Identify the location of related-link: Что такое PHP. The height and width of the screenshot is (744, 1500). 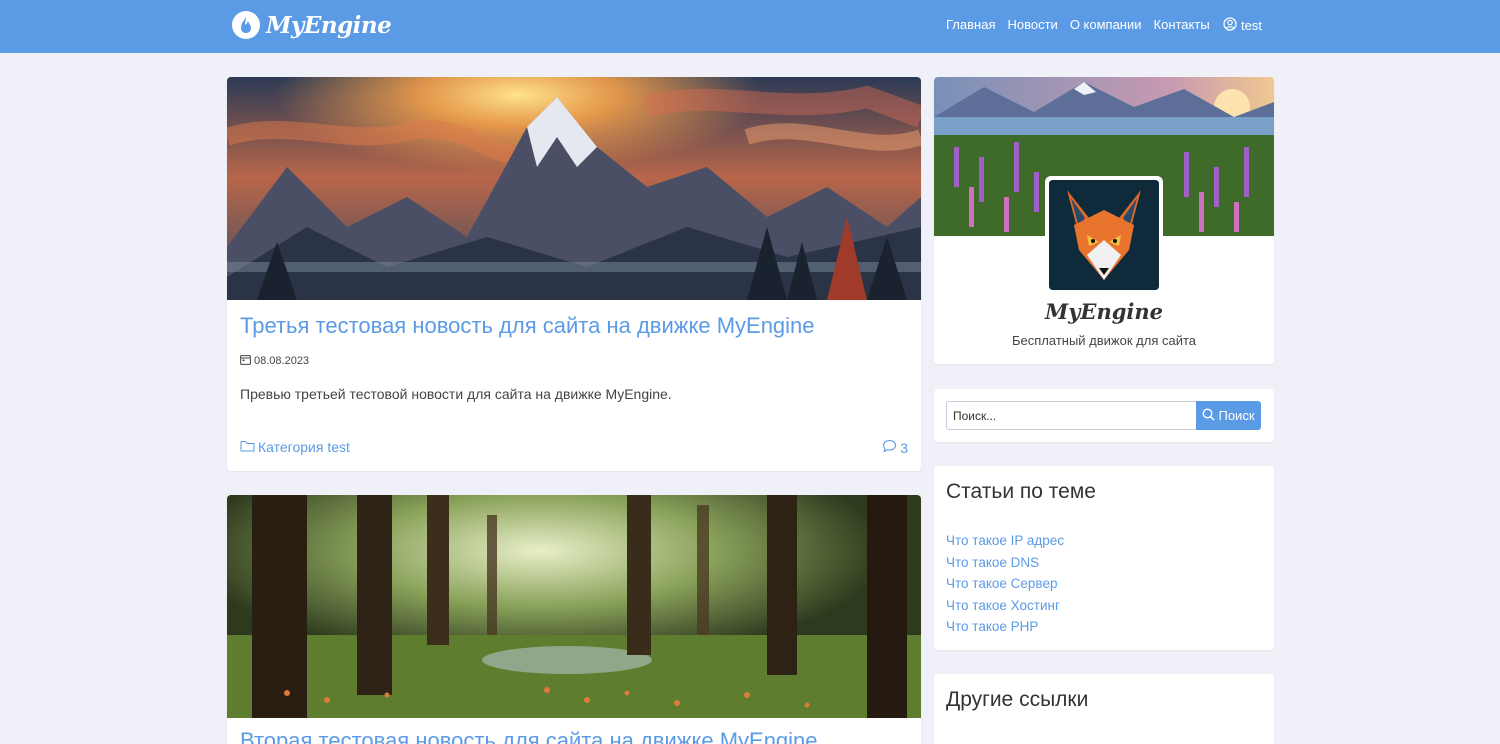
(992, 626).